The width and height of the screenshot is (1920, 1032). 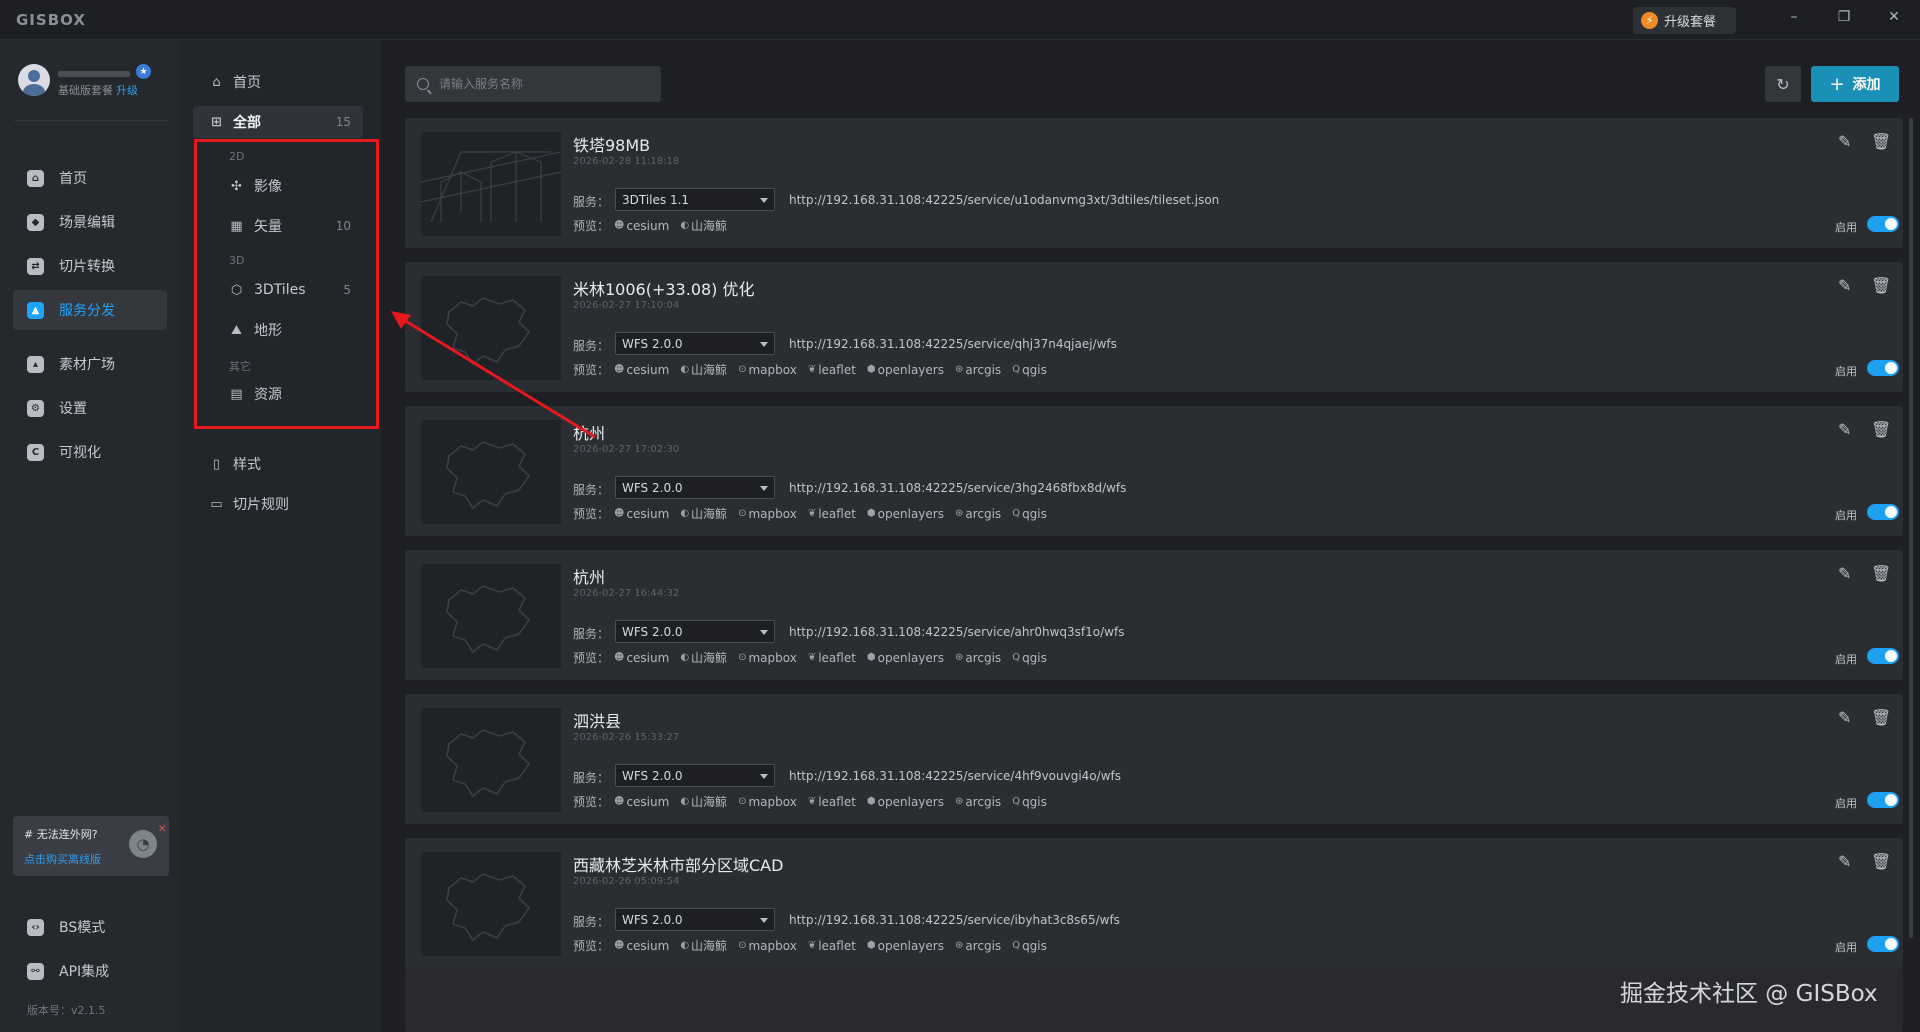 I want to click on category-resource: ▤ 资源, so click(x=290, y=394).